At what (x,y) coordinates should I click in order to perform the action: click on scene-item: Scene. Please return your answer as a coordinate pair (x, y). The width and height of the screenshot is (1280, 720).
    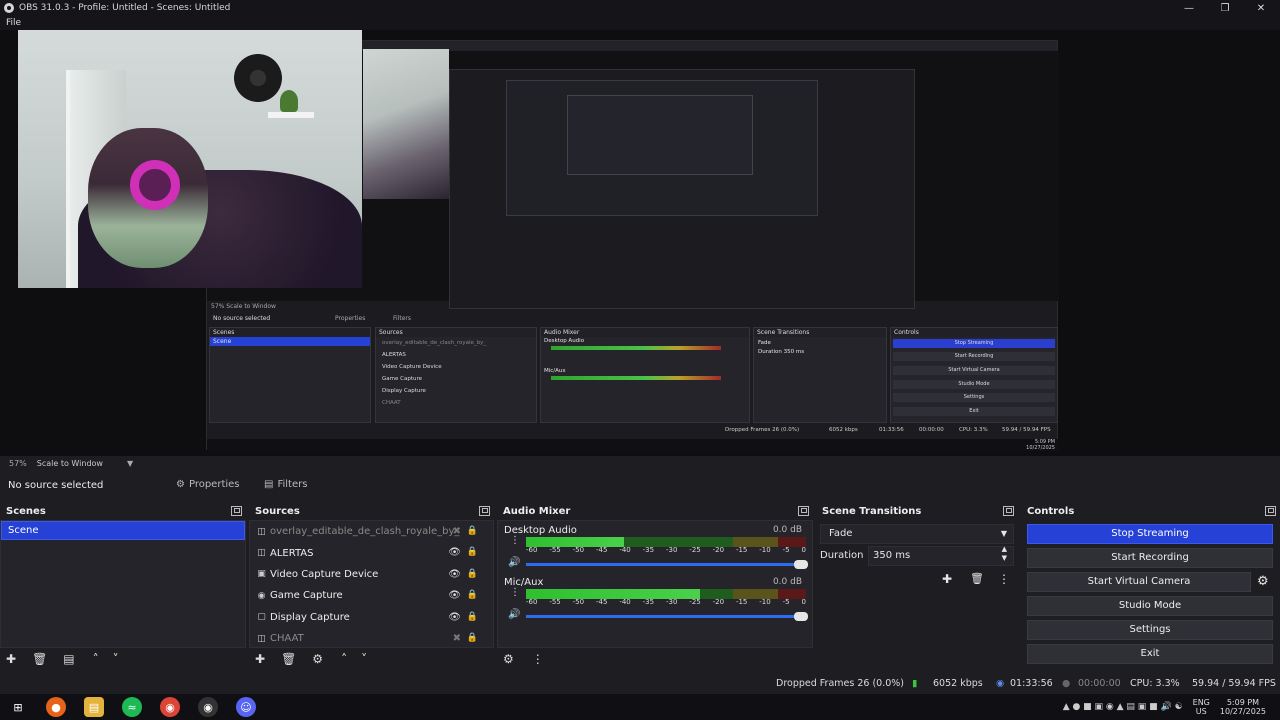
    Looking at the image, I should click on (123, 530).